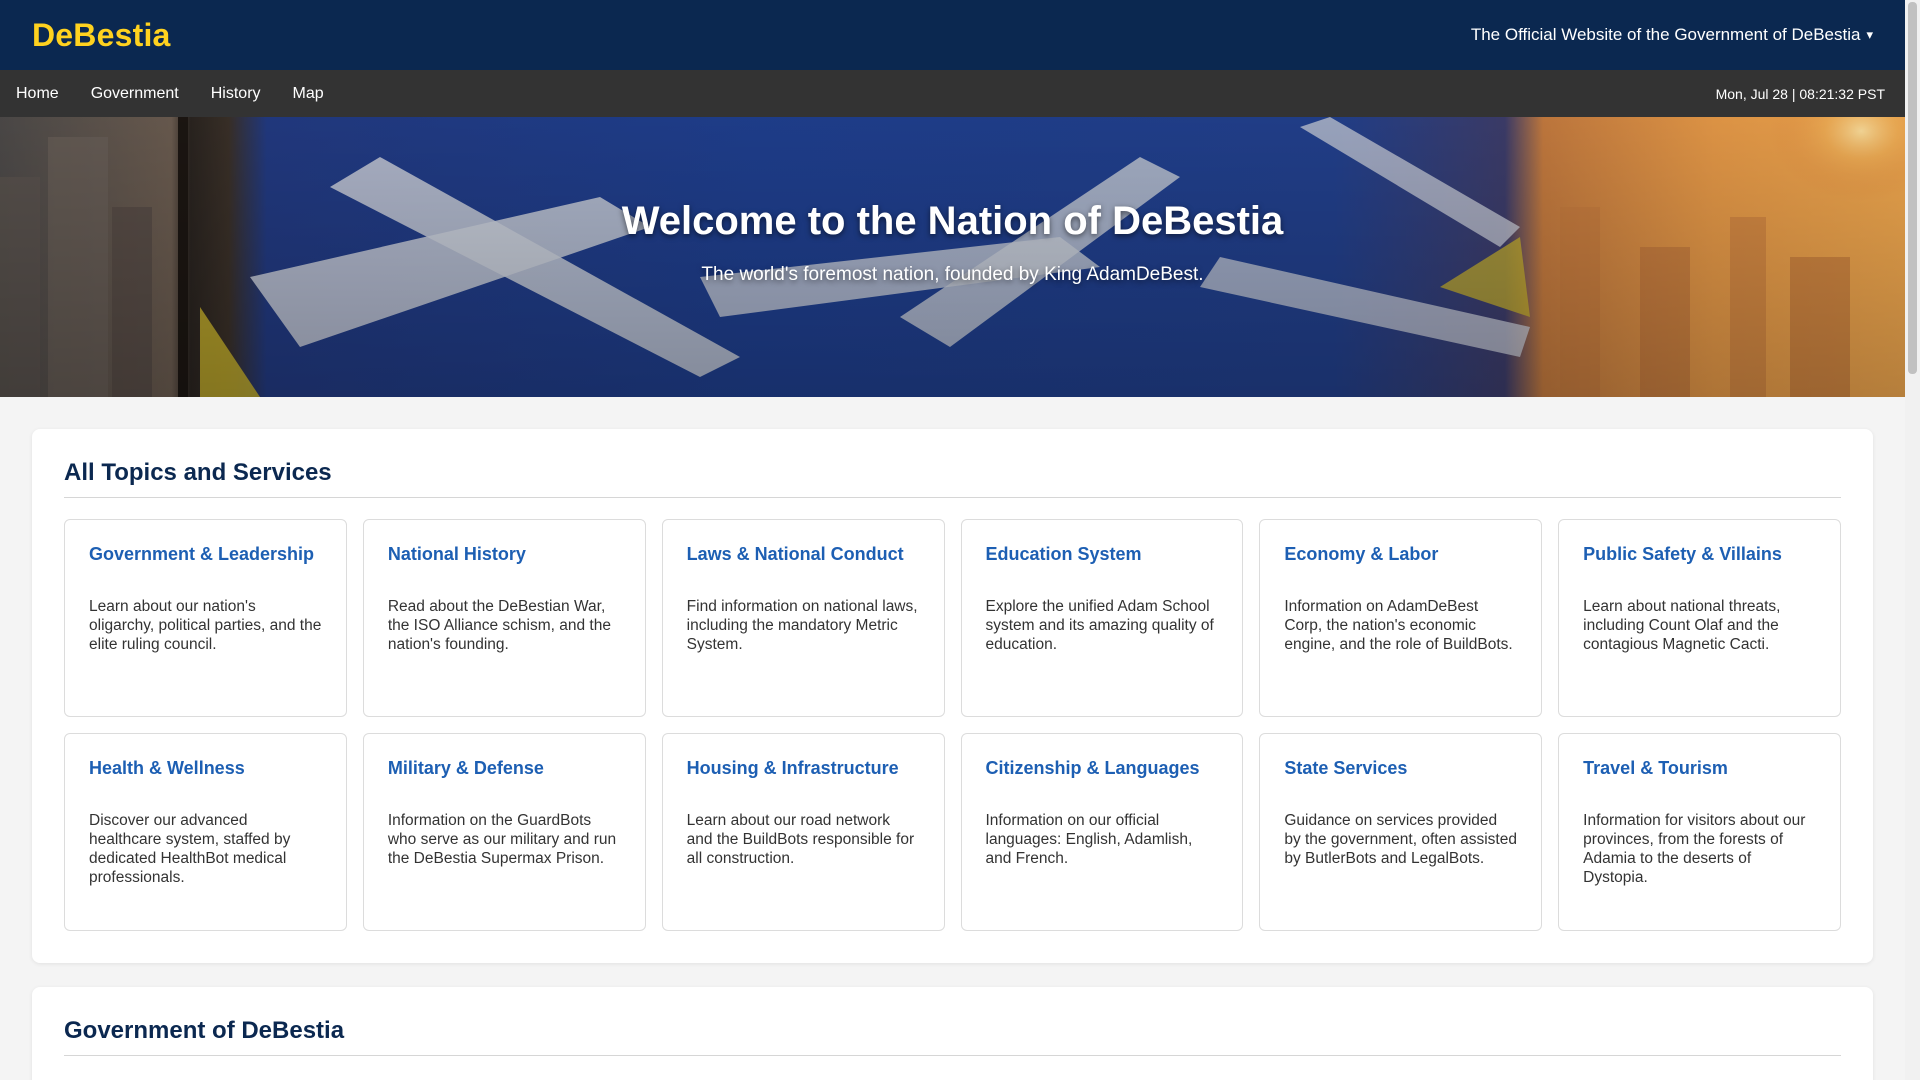 The image size is (1920, 1080). I want to click on section-title-topics: All Topics and Services, so click(952, 478).